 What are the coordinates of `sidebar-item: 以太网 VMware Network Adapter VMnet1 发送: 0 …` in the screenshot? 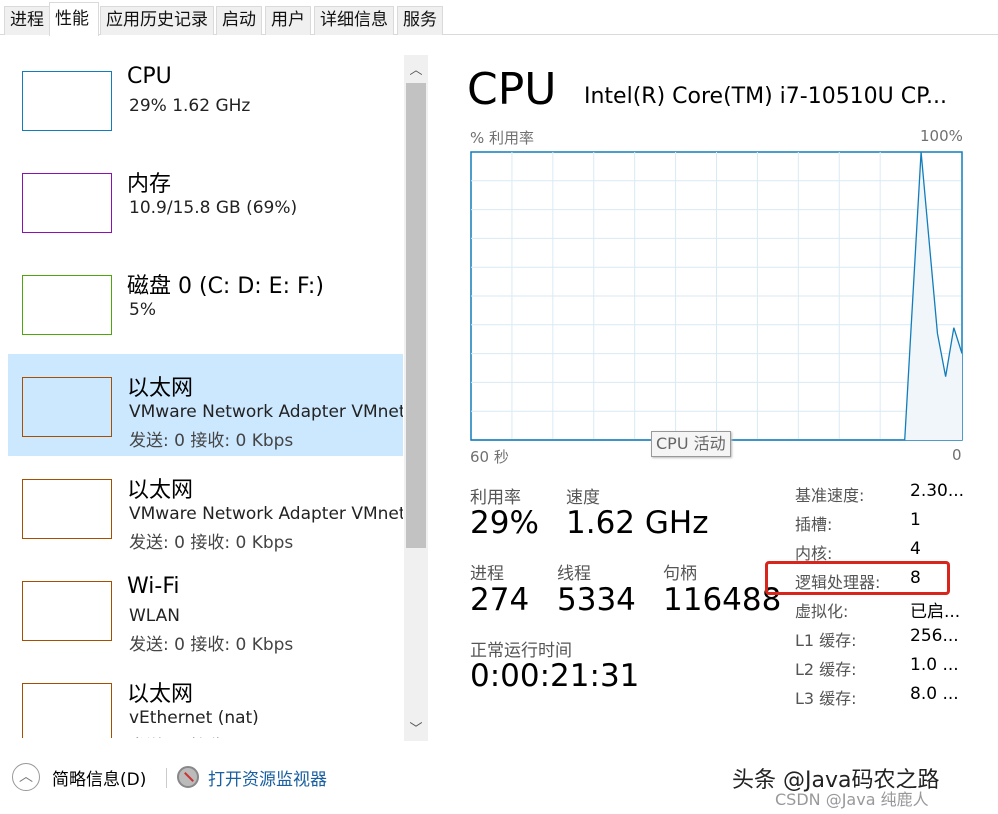 It's located at (205, 405).